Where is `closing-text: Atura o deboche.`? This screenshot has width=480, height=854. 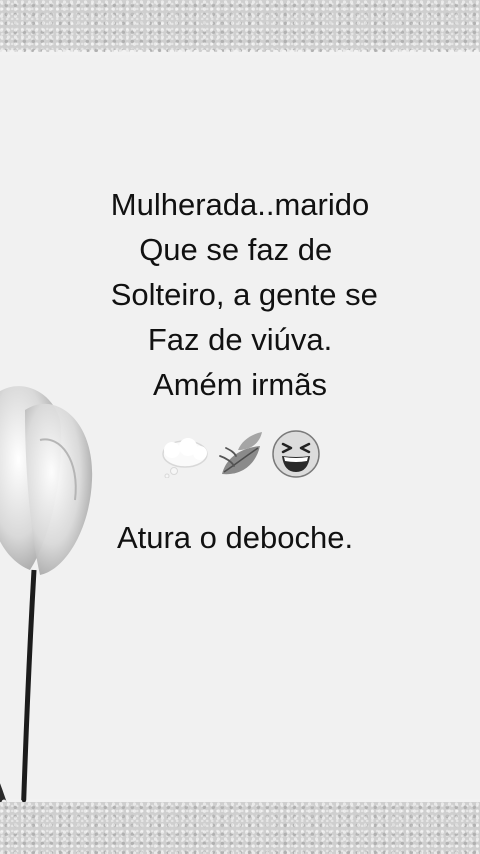
closing-text: Atura o deboche. is located at coordinates (235, 537).